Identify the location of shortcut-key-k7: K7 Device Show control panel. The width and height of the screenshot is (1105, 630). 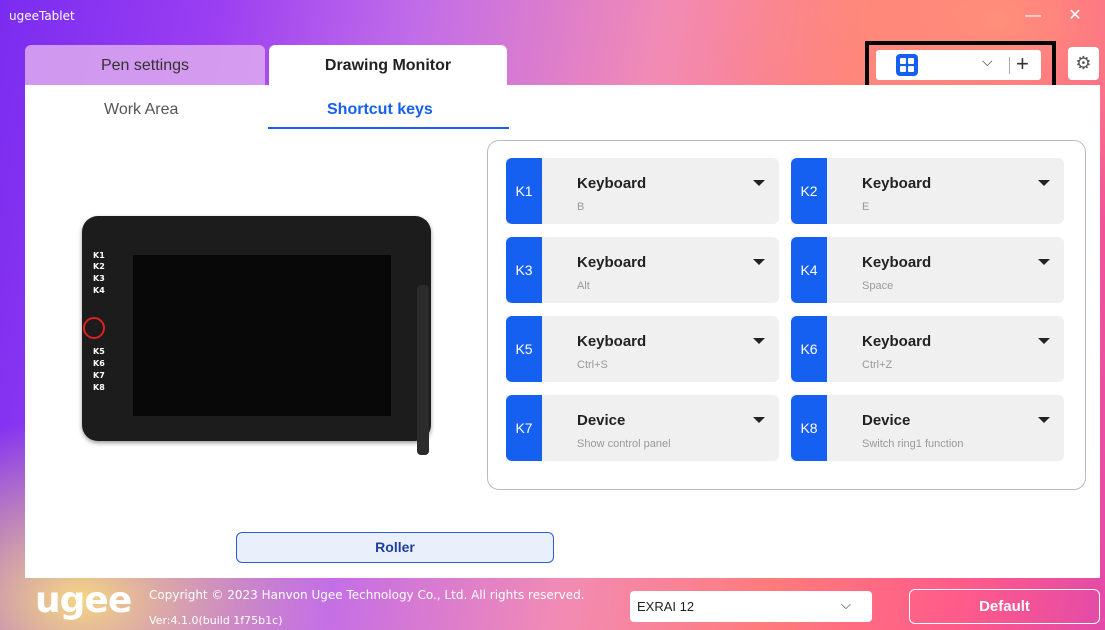
(642, 428).